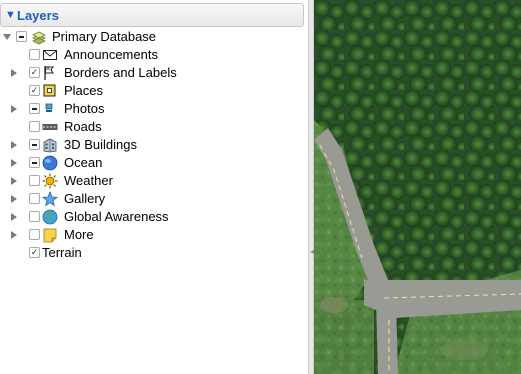 The height and width of the screenshot is (374, 521). What do you see at coordinates (150, 91) in the screenshot?
I see `layer-row-places: ✓ Places` at bounding box center [150, 91].